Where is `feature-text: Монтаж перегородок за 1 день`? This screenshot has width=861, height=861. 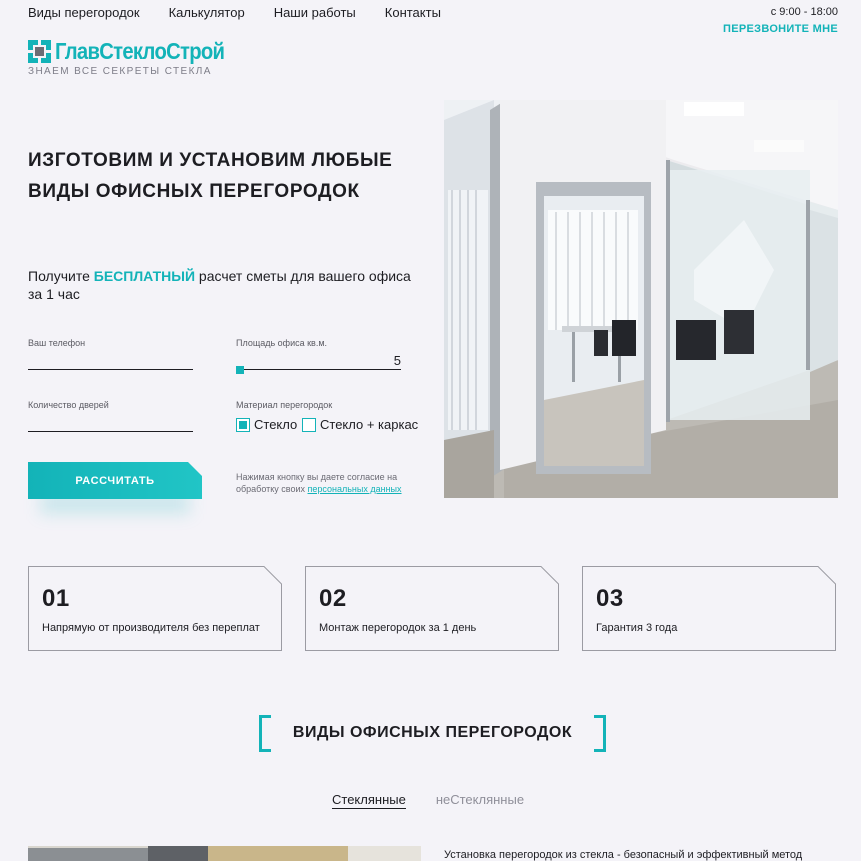 feature-text: Монтаж перегородок за 1 день is located at coordinates (398, 628).